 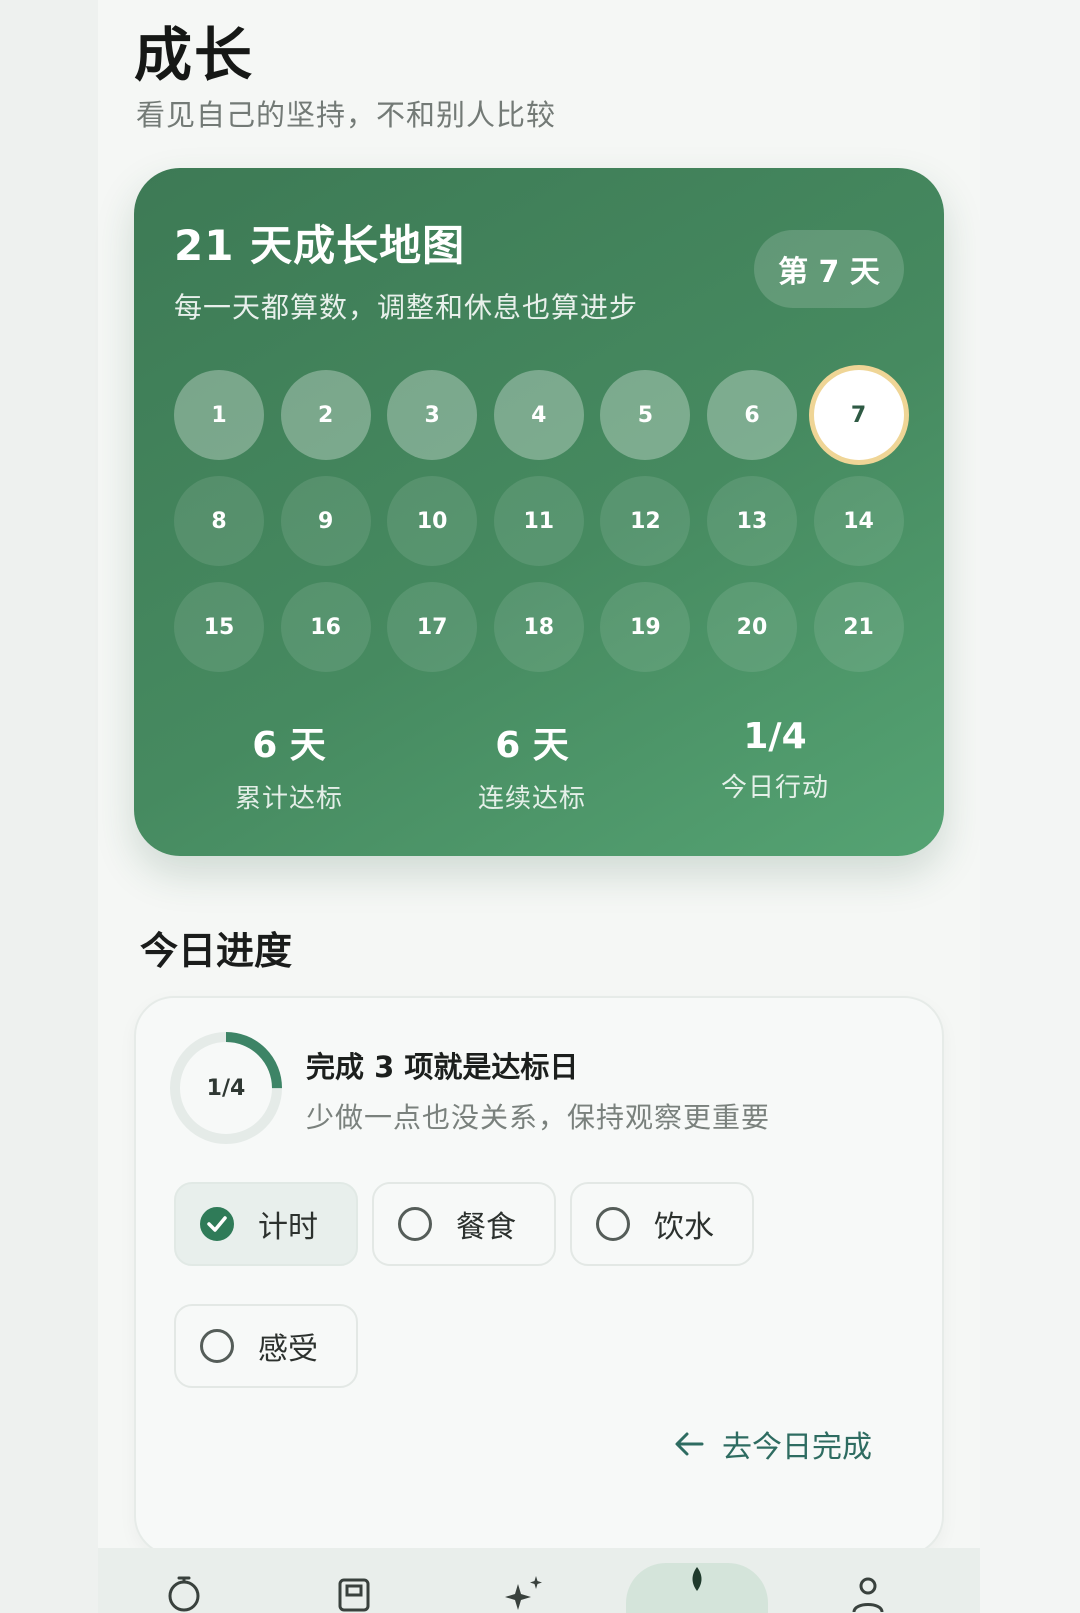 I want to click on stat-today: 1/4 今日行动, so click(x=775, y=765).